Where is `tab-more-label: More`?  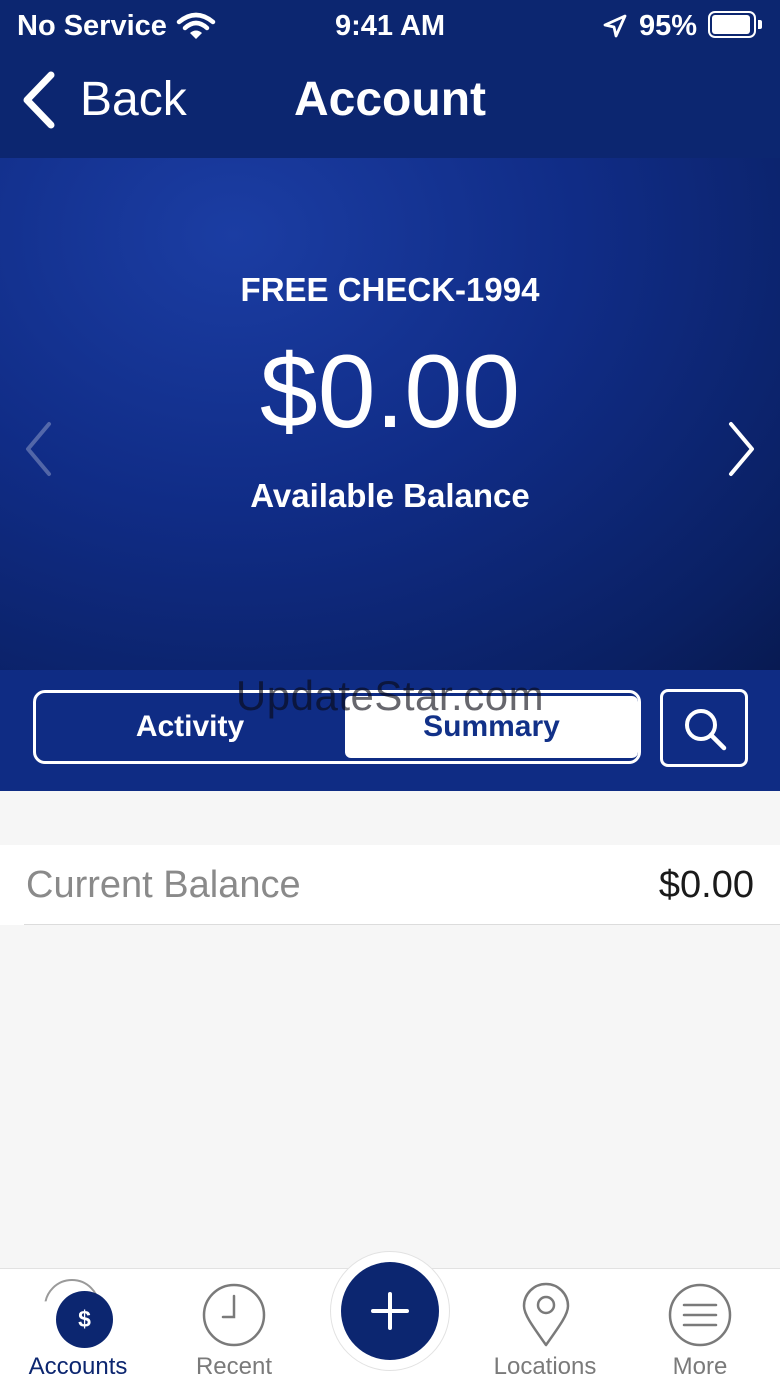
tab-more-label: More is located at coordinates (700, 1366).